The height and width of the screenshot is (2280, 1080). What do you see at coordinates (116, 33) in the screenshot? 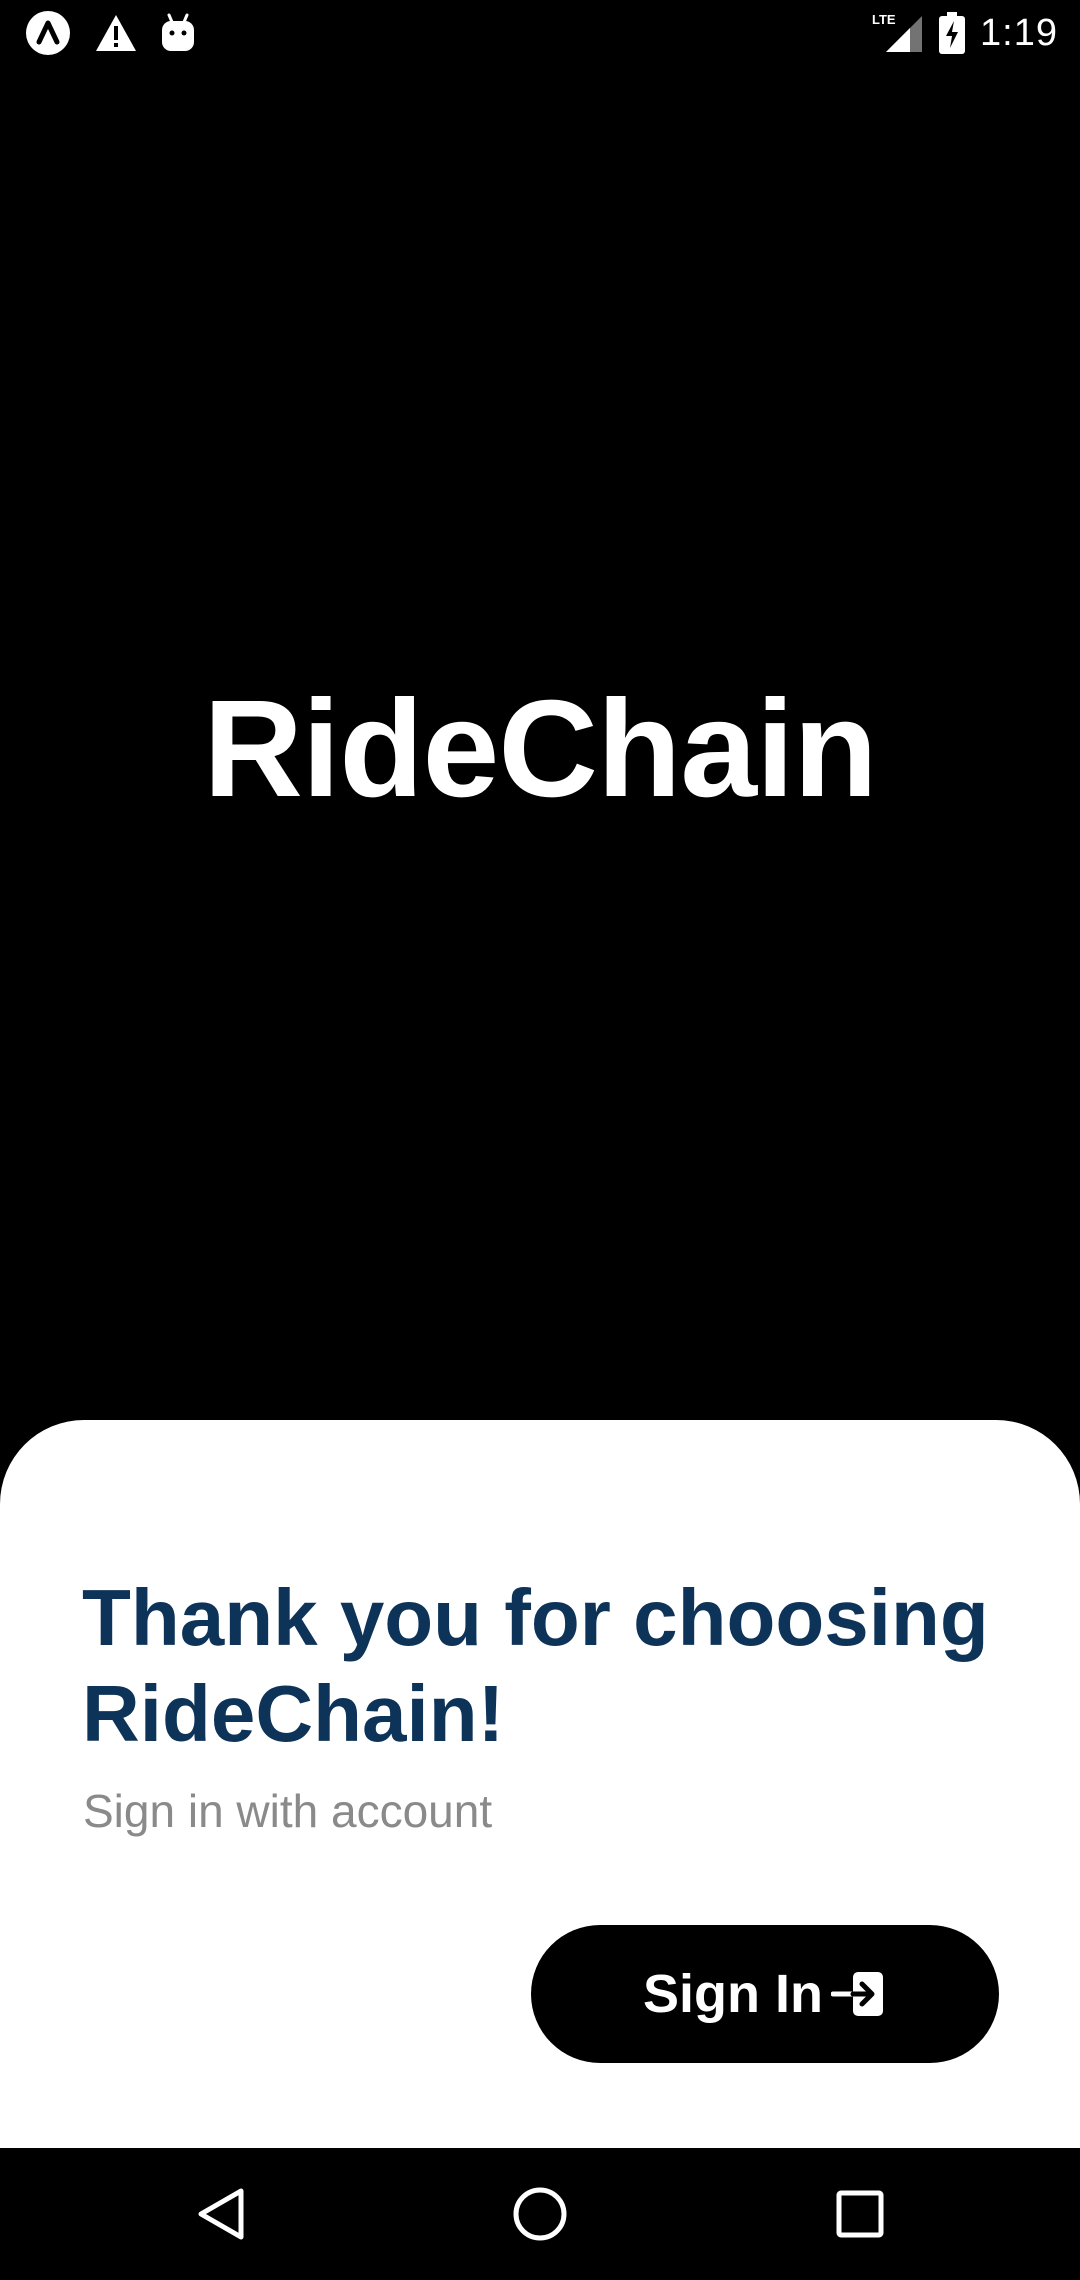
I see `warning-icon` at bounding box center [116, 33].